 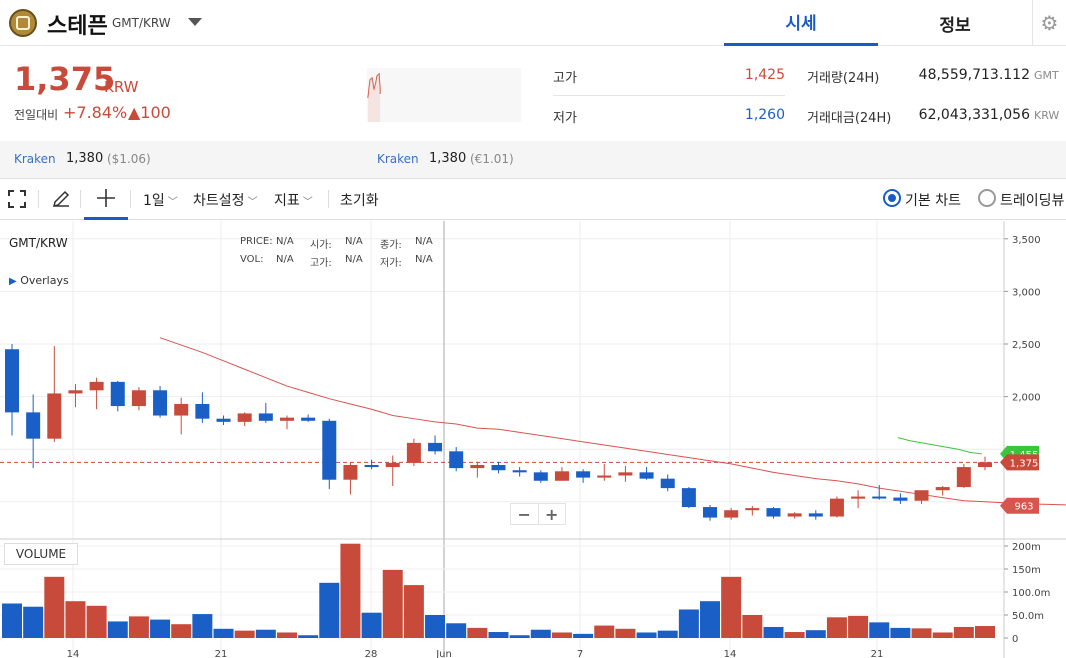 I want to click on x-tick-label: 7, so click(x=580, y=653).